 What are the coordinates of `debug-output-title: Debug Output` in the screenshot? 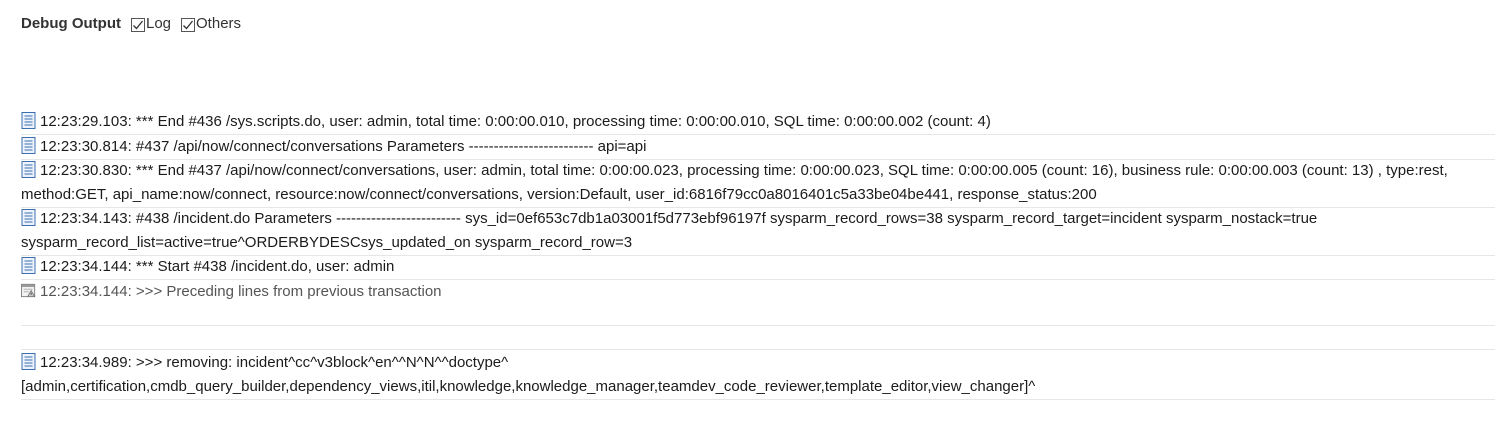 It's located at (71, 23).